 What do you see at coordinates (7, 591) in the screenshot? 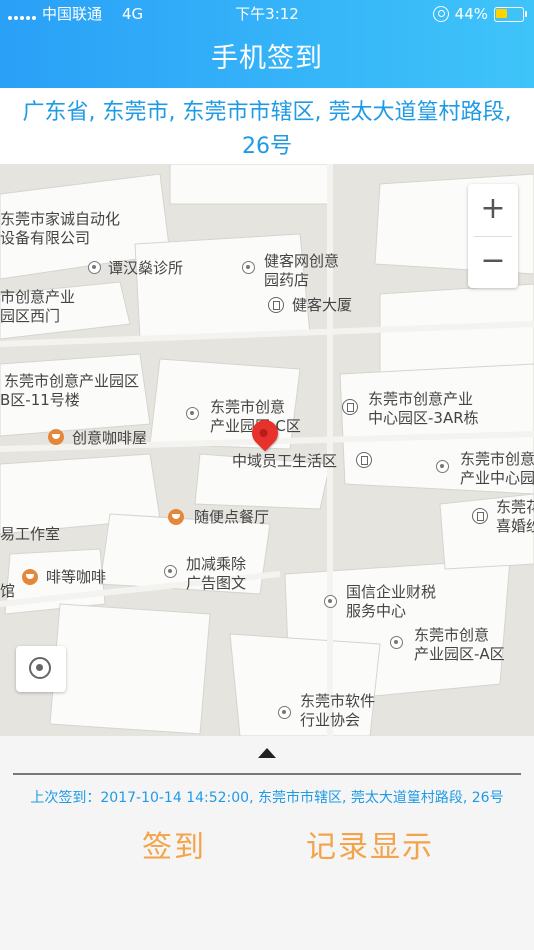
I see `poi-label: 馆` at bounding box center [7, 591].